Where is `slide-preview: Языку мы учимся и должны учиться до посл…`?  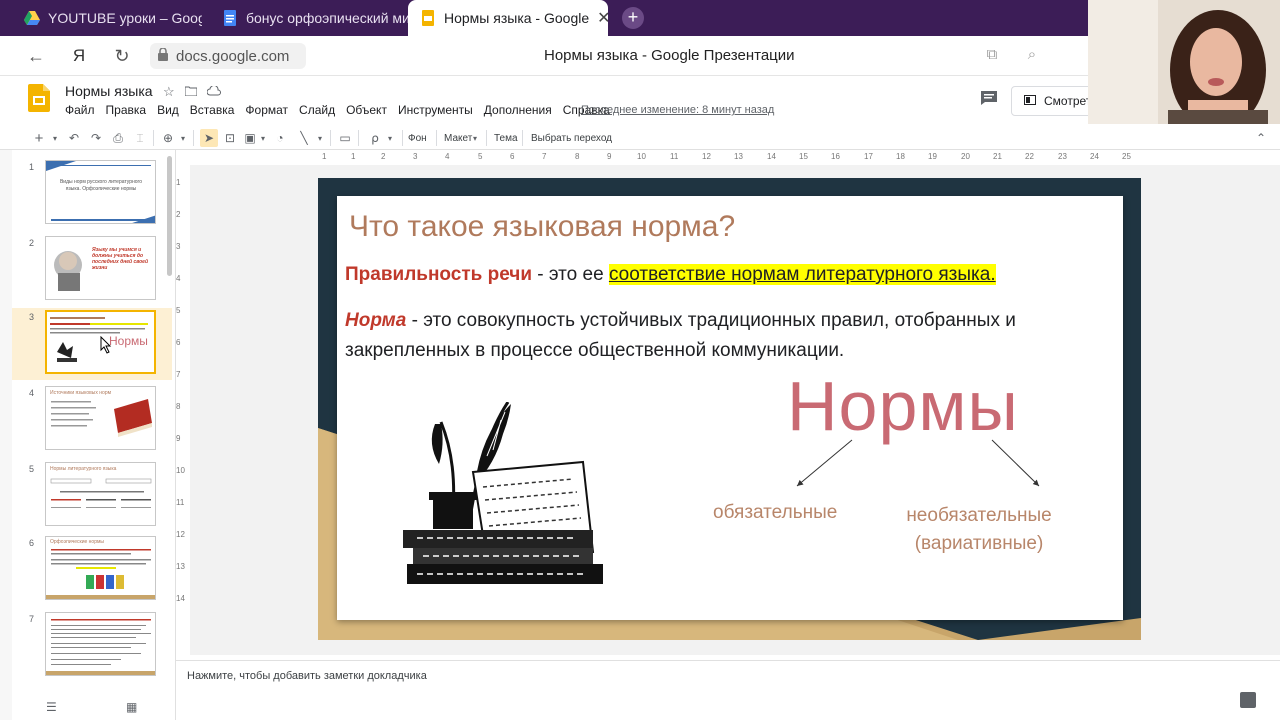 slide-preview: Языку мы учимся и должны учиться до посл… is located at coordinates (100, 268).